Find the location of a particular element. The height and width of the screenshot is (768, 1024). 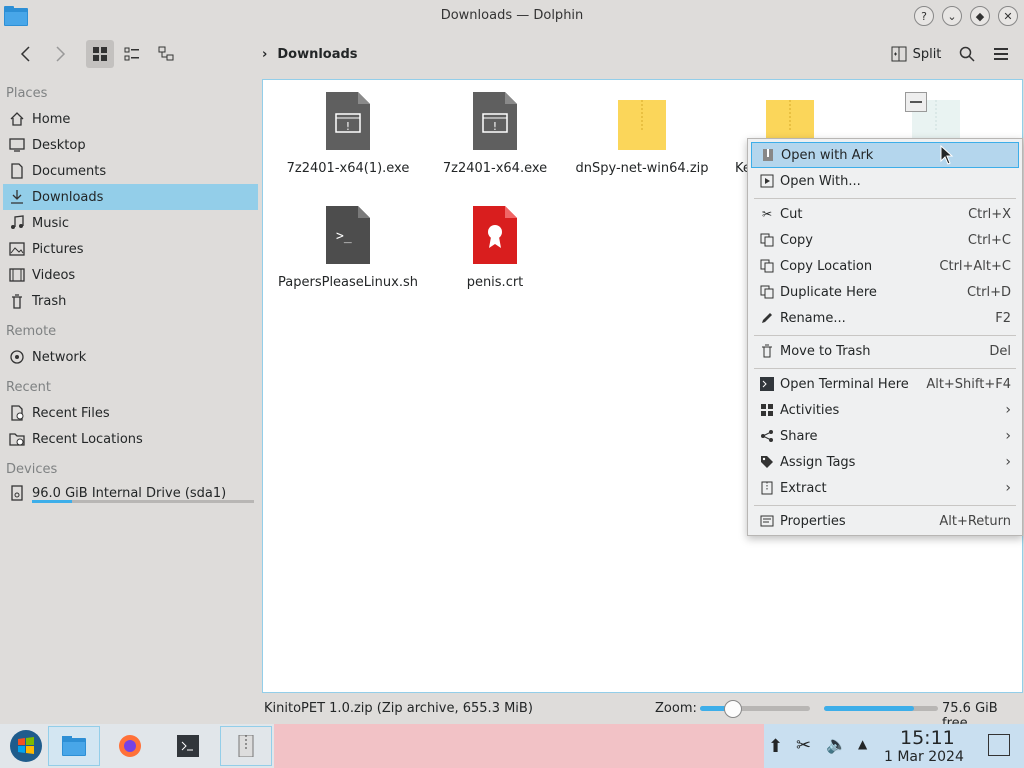

file-item-sh: >_ PapersPleaseLinux.sh is located at coordinates (348, 249).